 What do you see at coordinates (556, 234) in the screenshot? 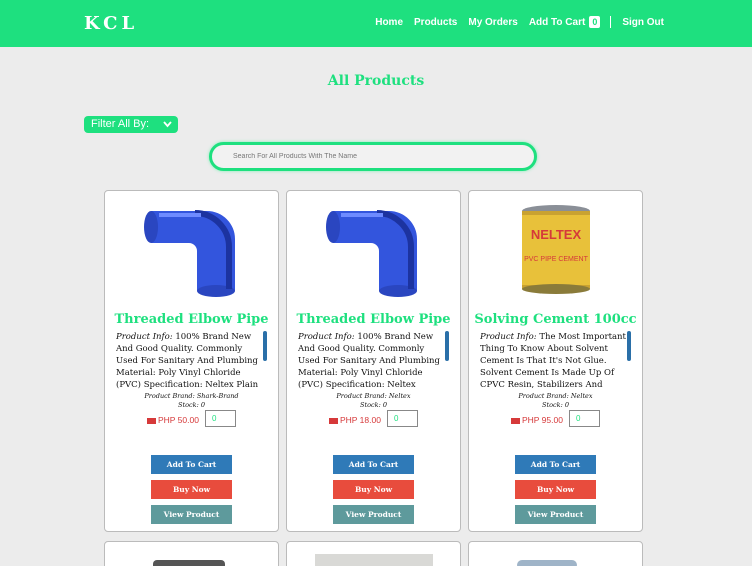
I see `can-brand-text: NELTEX` at bounding box center [556, 234].